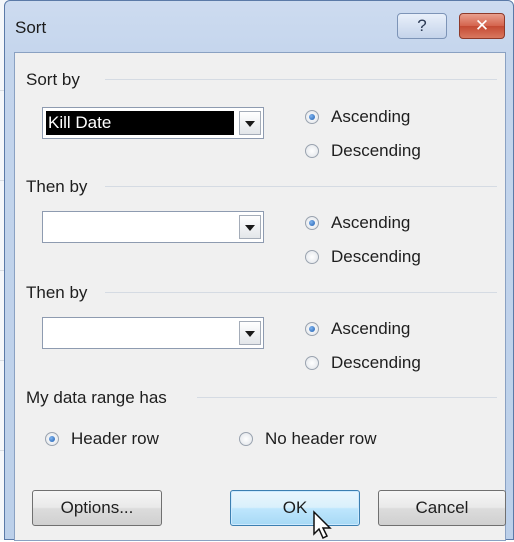 The width and height of the screenshot is (514, 542). I want to click on sort-by-label: Sort by, so click(56, 80).